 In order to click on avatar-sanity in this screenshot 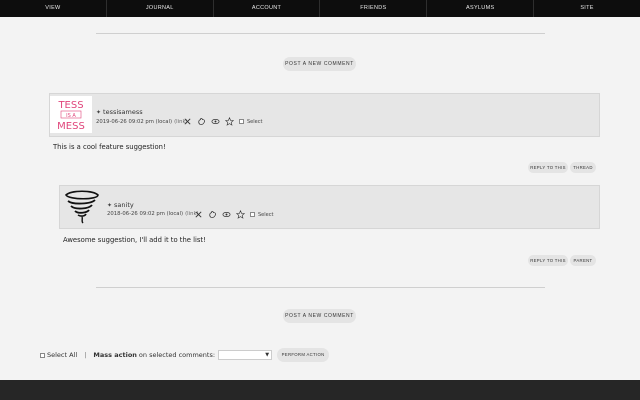, I will do `click(82, 207)`.